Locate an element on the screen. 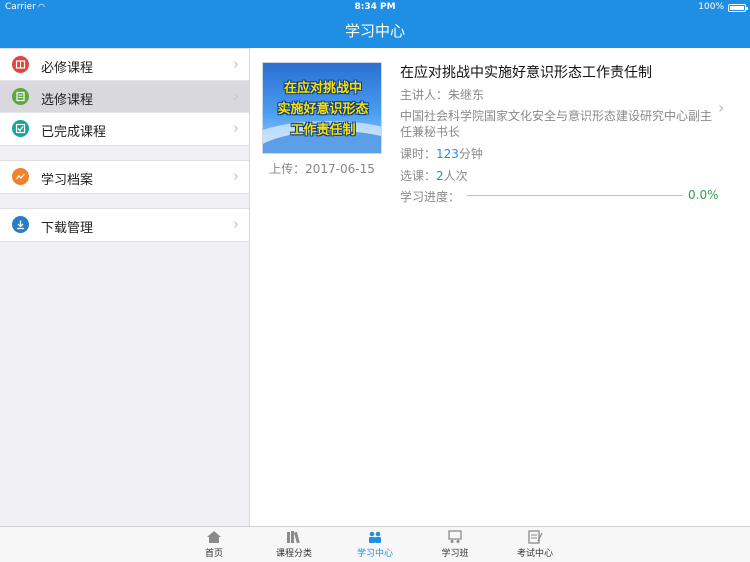 This screenshot has height=562, width=750. sidebar-item-download-manager: 下载管理 › is located at coordinates (124, 225).